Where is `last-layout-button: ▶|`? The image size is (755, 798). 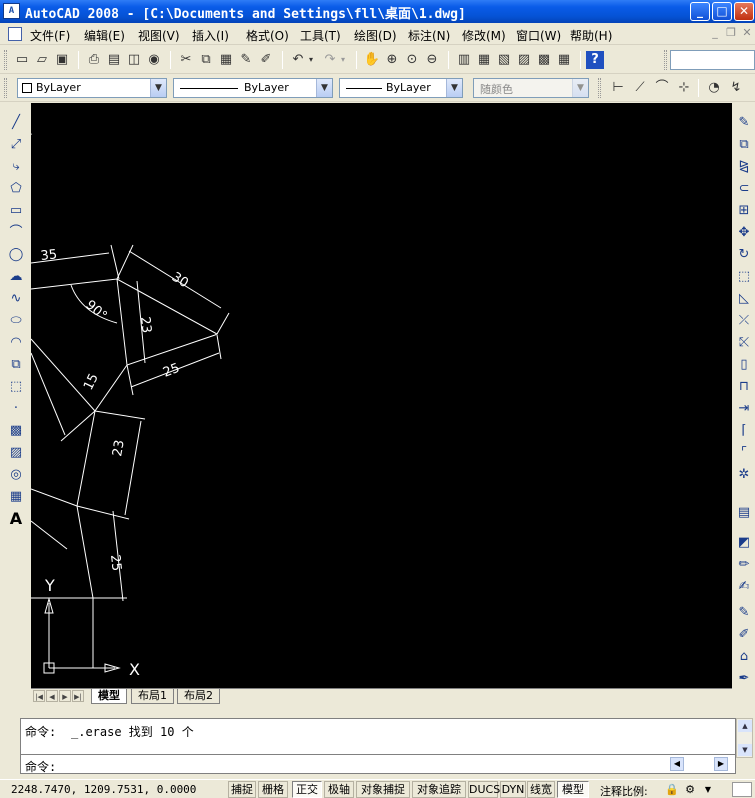
last-layout-button: ▶| is located at coordinates (78, 696).